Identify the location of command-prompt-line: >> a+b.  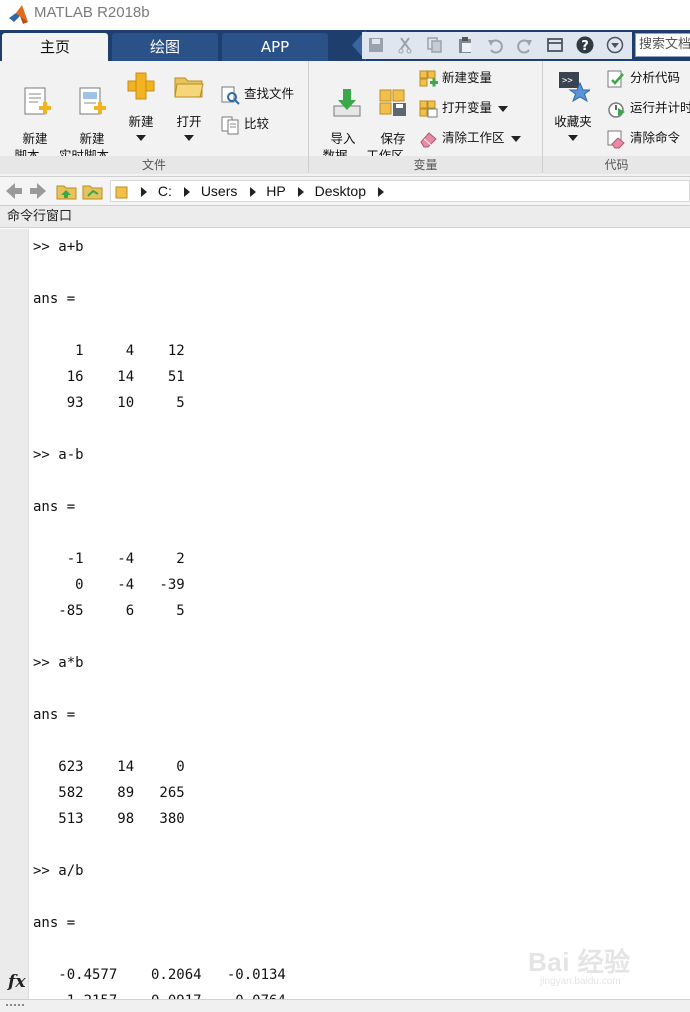
(58, 247).